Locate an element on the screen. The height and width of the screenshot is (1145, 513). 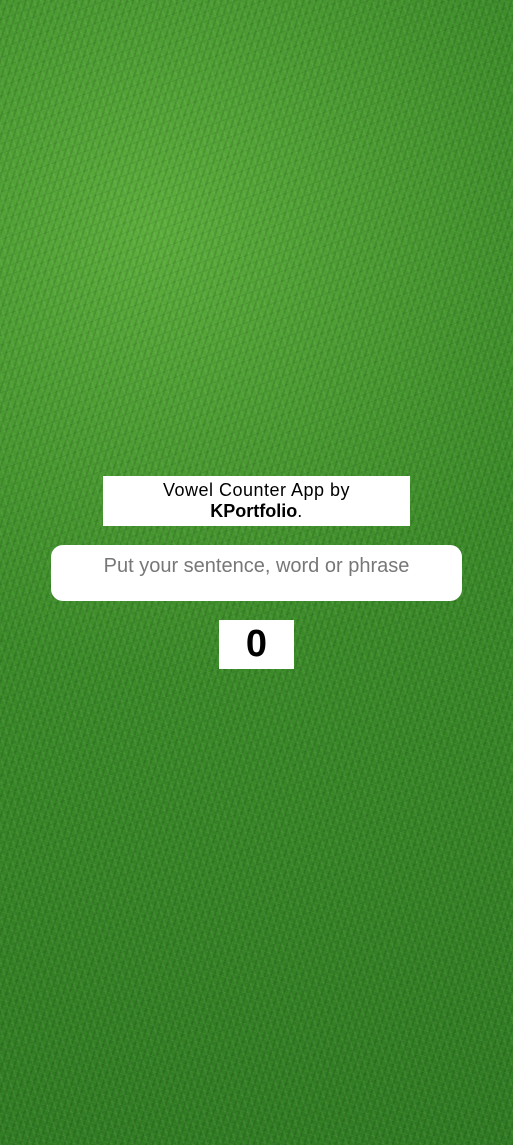
vowel-count-display: 0 is located at coordinates (256, 644).